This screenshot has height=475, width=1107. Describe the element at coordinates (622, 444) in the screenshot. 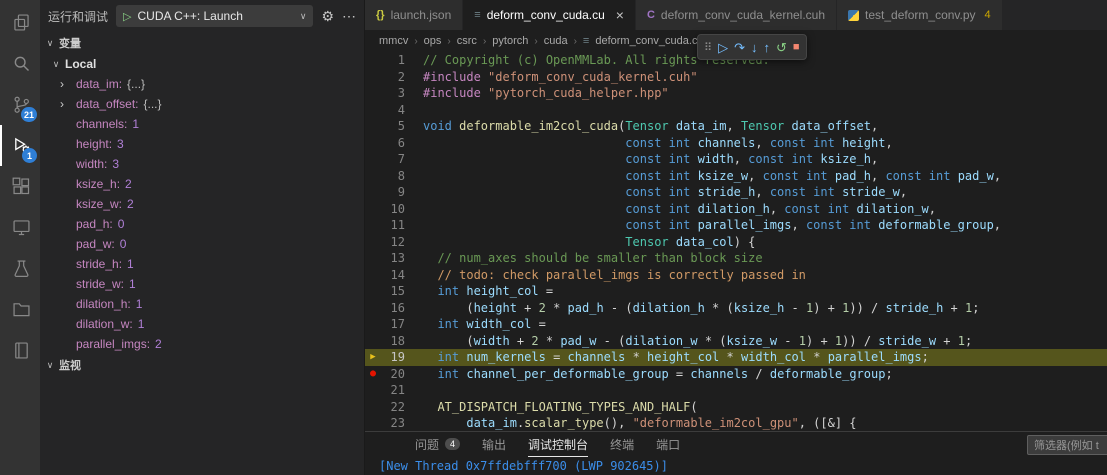

I see `panel-tab-终端: 终端` at that location.